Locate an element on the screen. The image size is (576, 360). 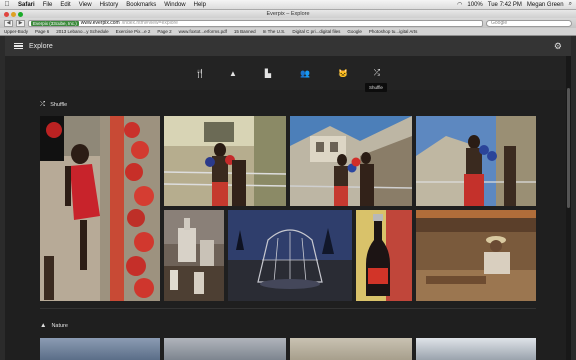
filter-city-icon: ▙ is located at coordinates (268, 73).